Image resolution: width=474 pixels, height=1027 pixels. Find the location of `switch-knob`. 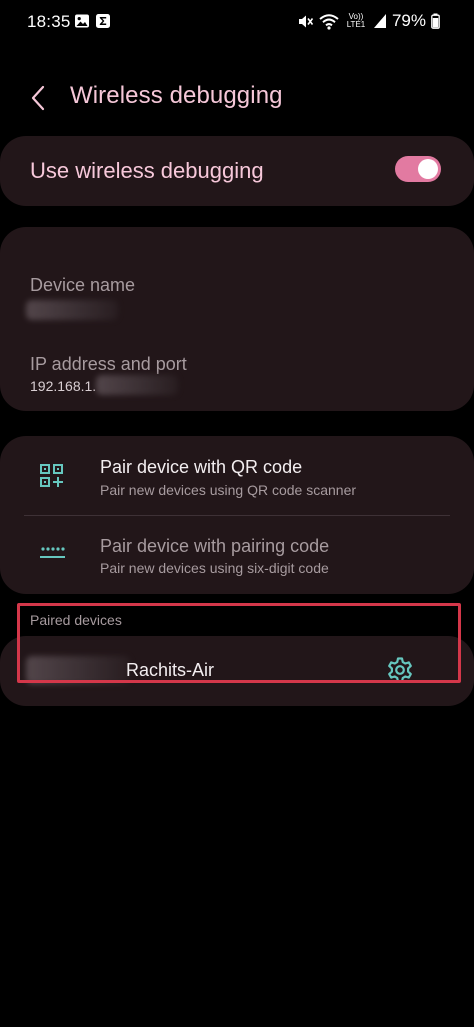

switch-knob is located at coordinates (428, 169).